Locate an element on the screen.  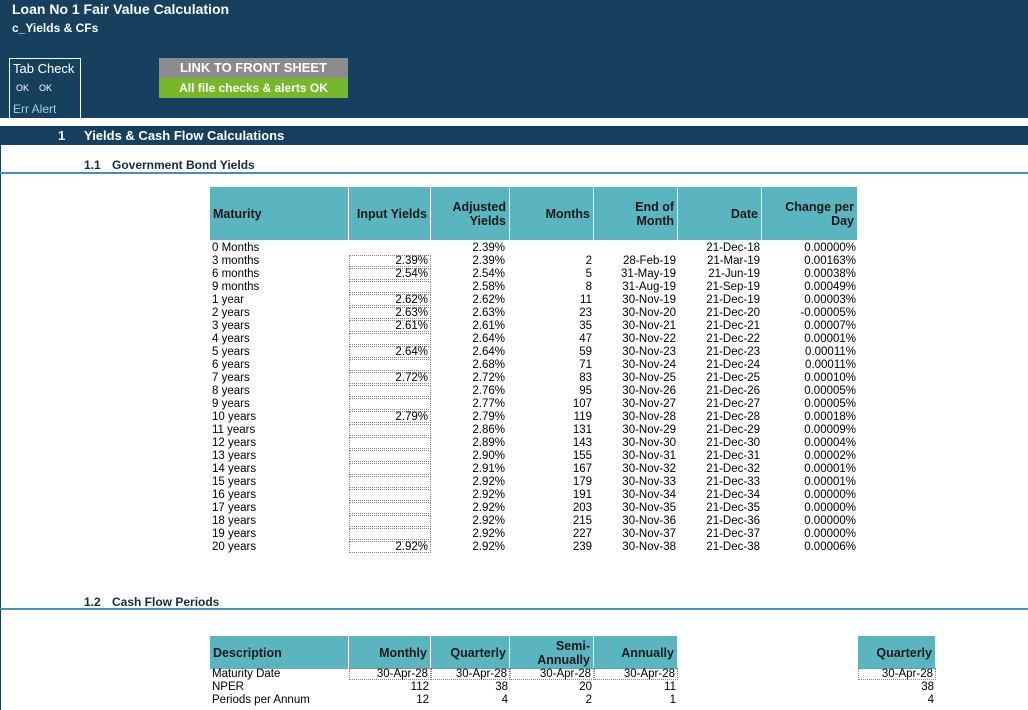
cf-cell-annually: 1 is located at coordinates (672, 700).